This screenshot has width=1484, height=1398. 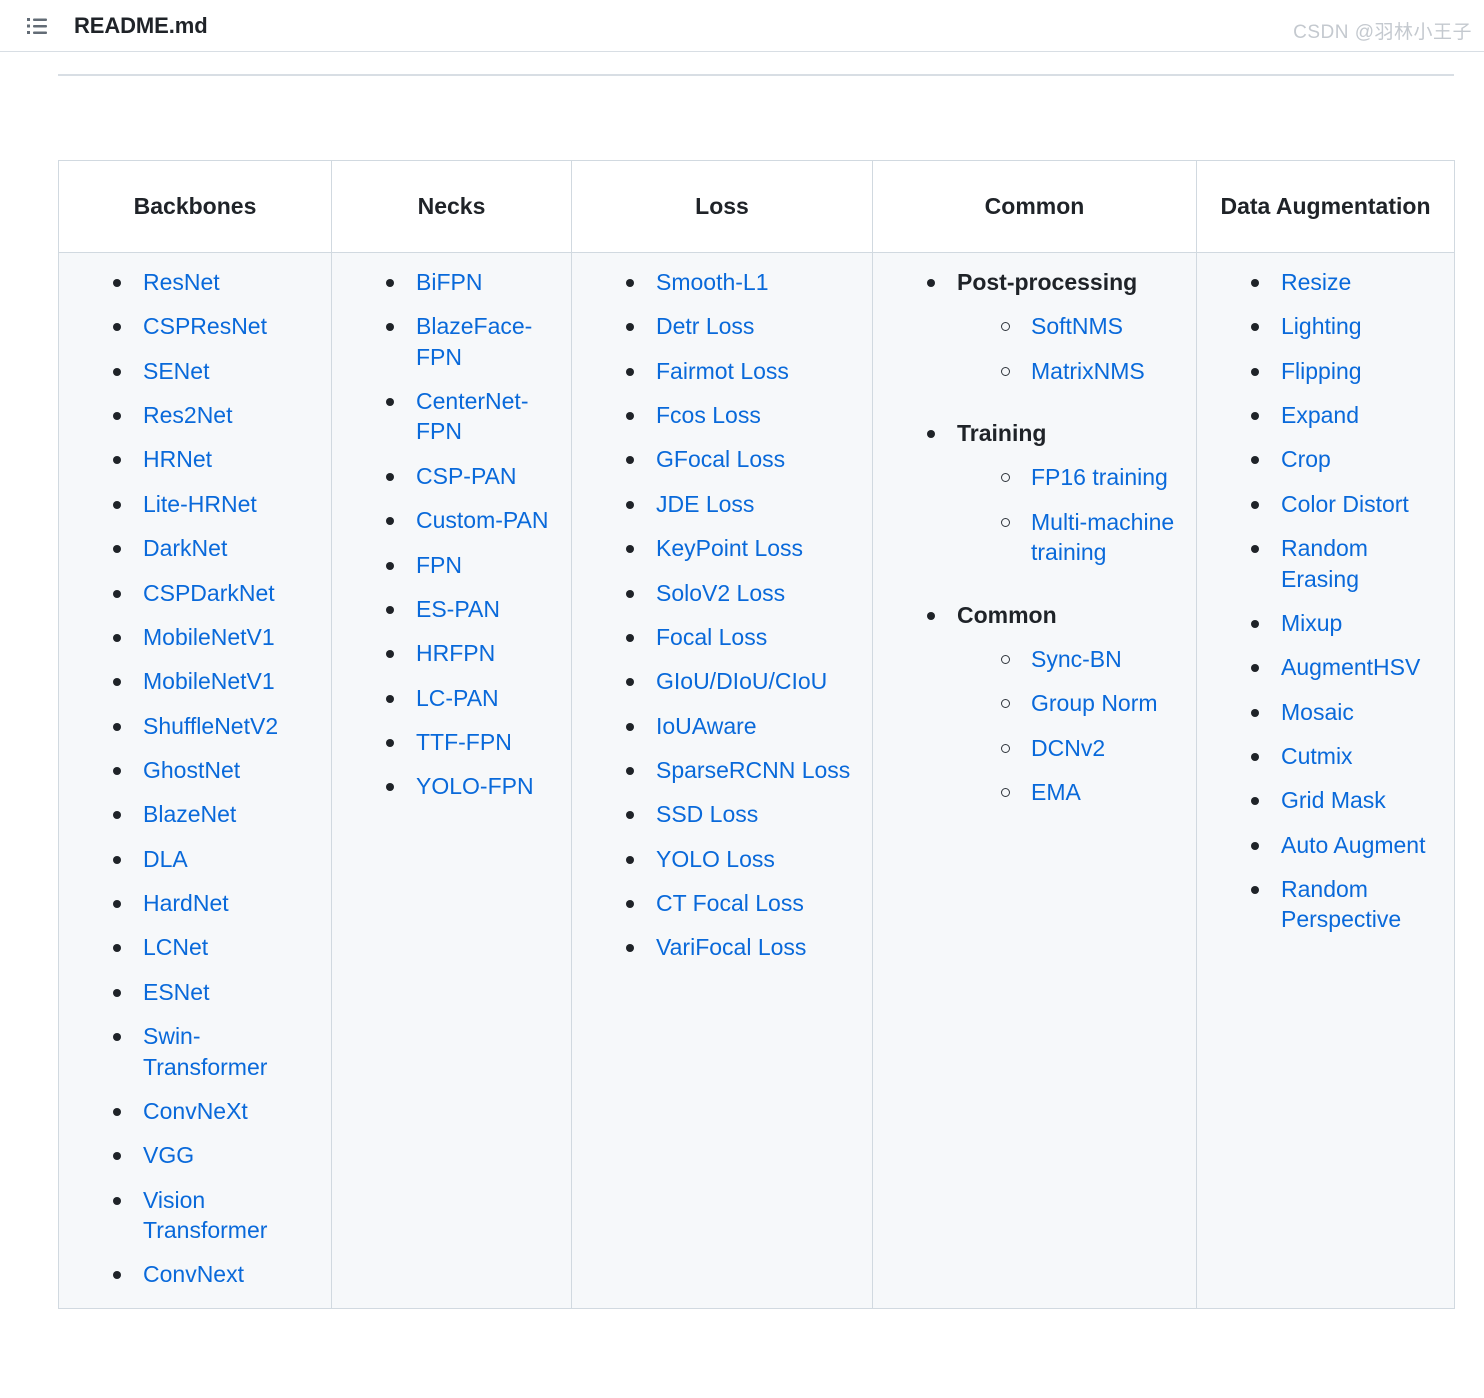 I want to click on list-item: Custom-PAN, so click(x=474, y=520).